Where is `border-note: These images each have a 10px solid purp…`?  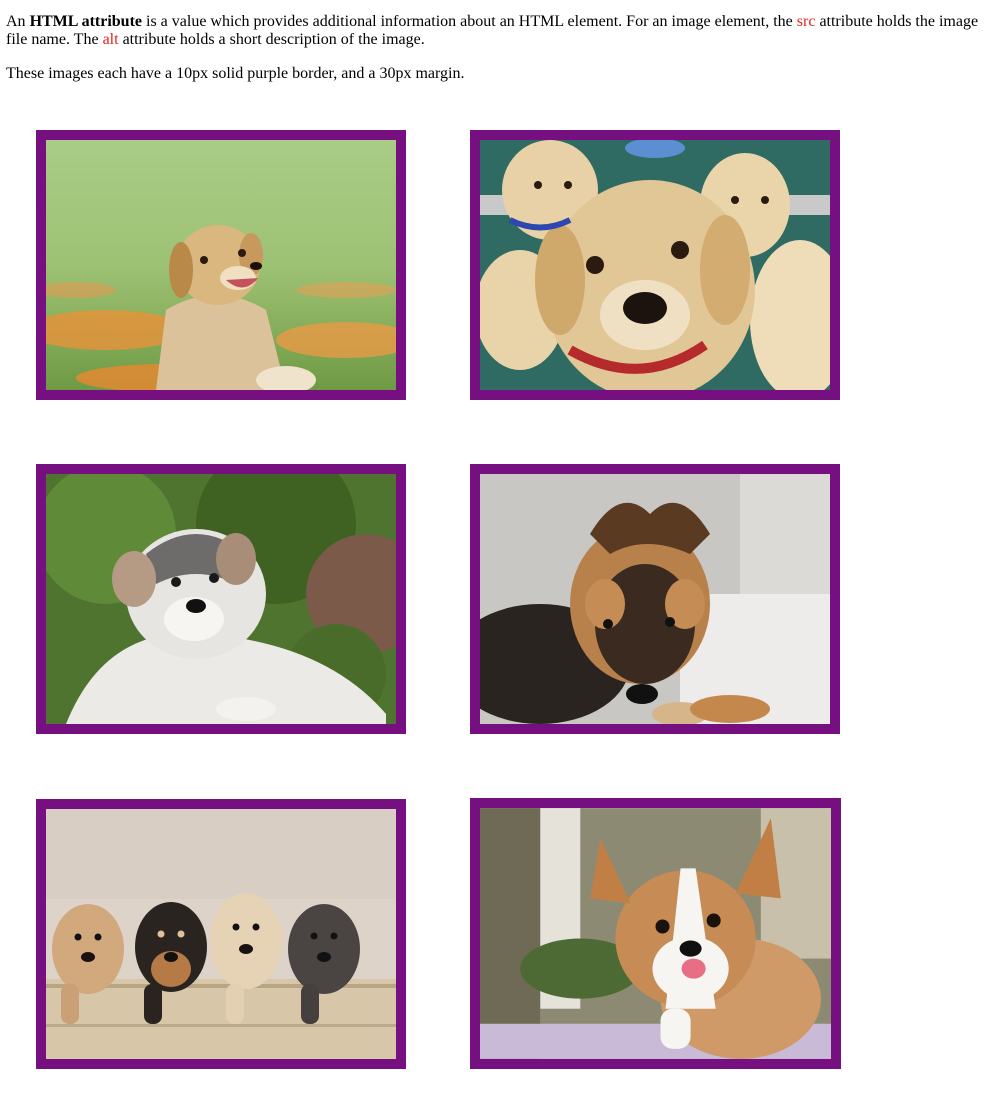
border-note: These images each have a 10px solid purp… is located at coordinates (235, 73).